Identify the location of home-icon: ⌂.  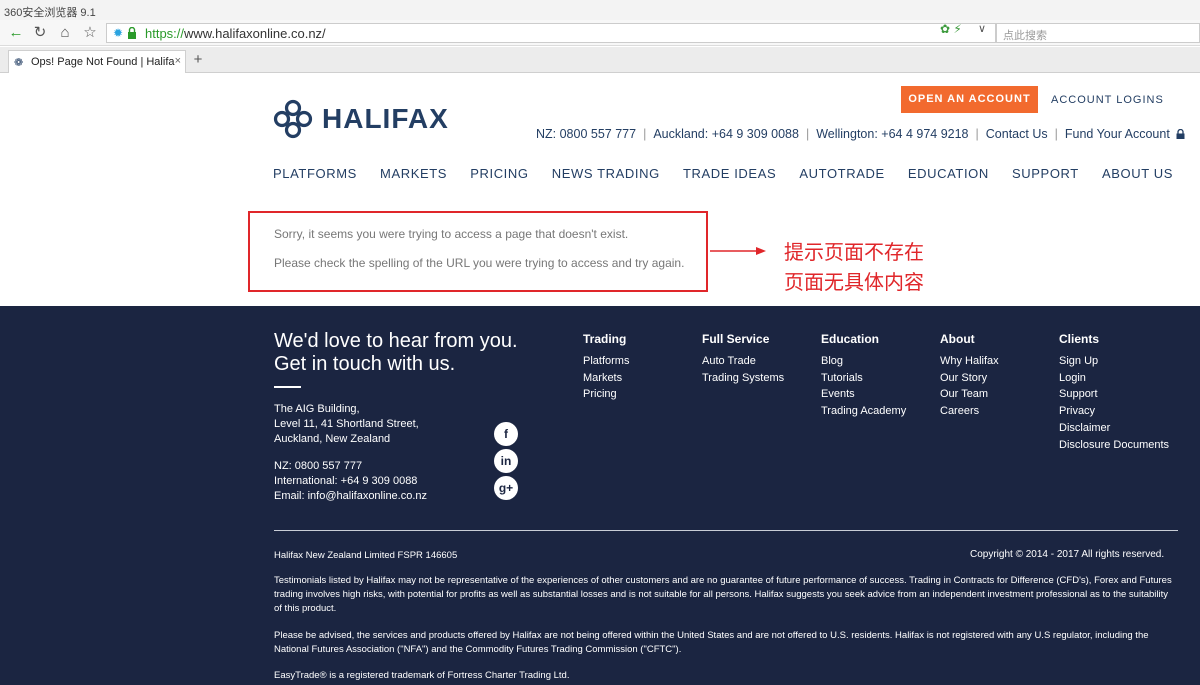
(65, 33).